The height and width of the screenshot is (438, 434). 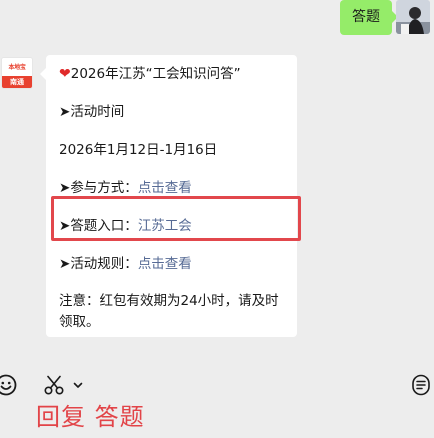 What do you see at coordinates (138, 150) in the screenshot?
I see `activity-dates: 2026年1月12日-1月16日` at bounding box center [138, 150].